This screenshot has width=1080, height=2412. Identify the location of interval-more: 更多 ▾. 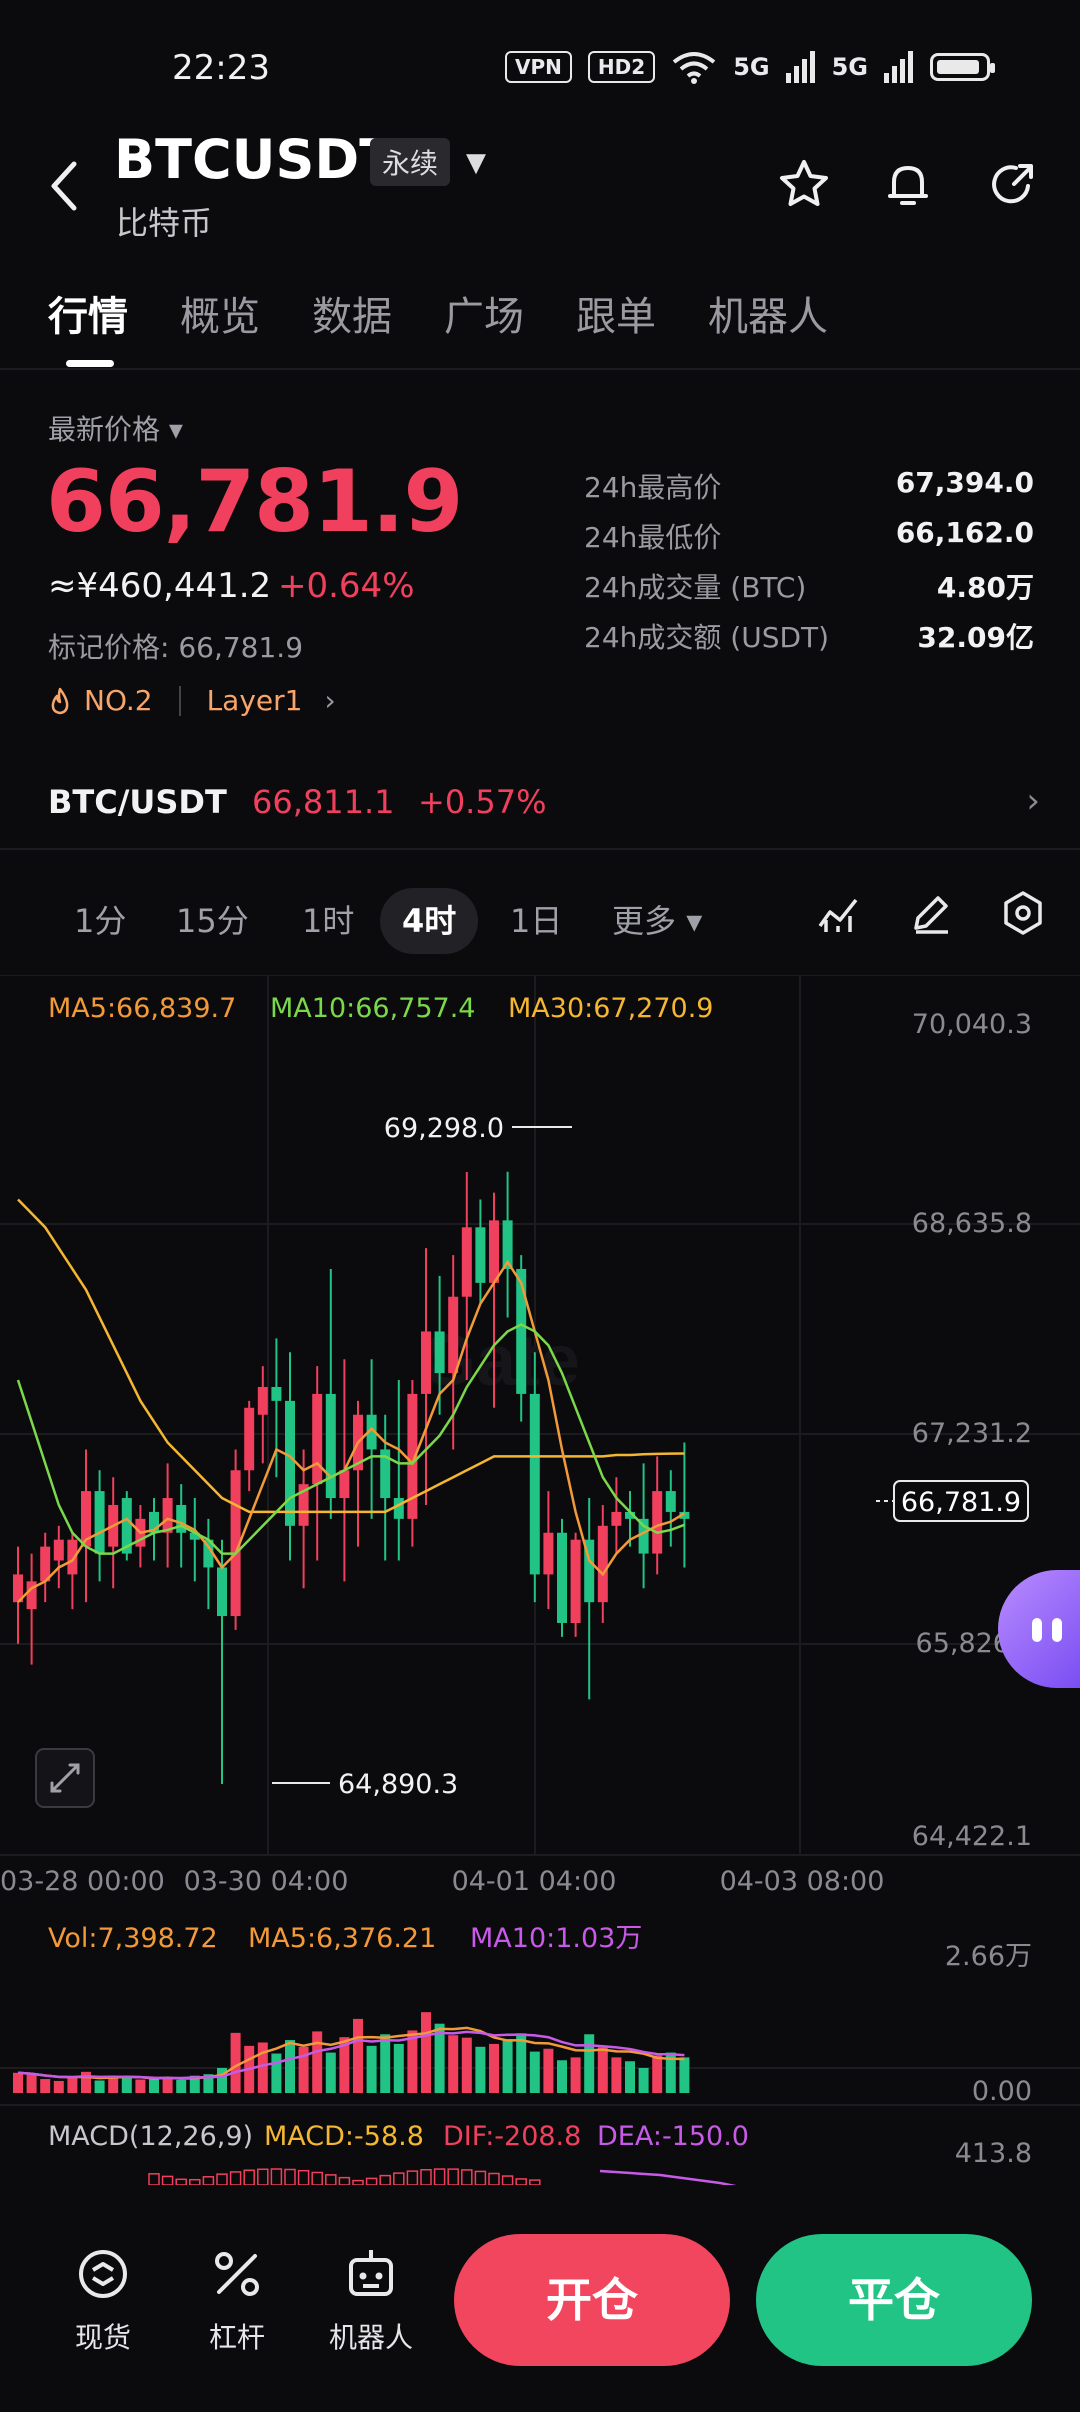
(657, 921).